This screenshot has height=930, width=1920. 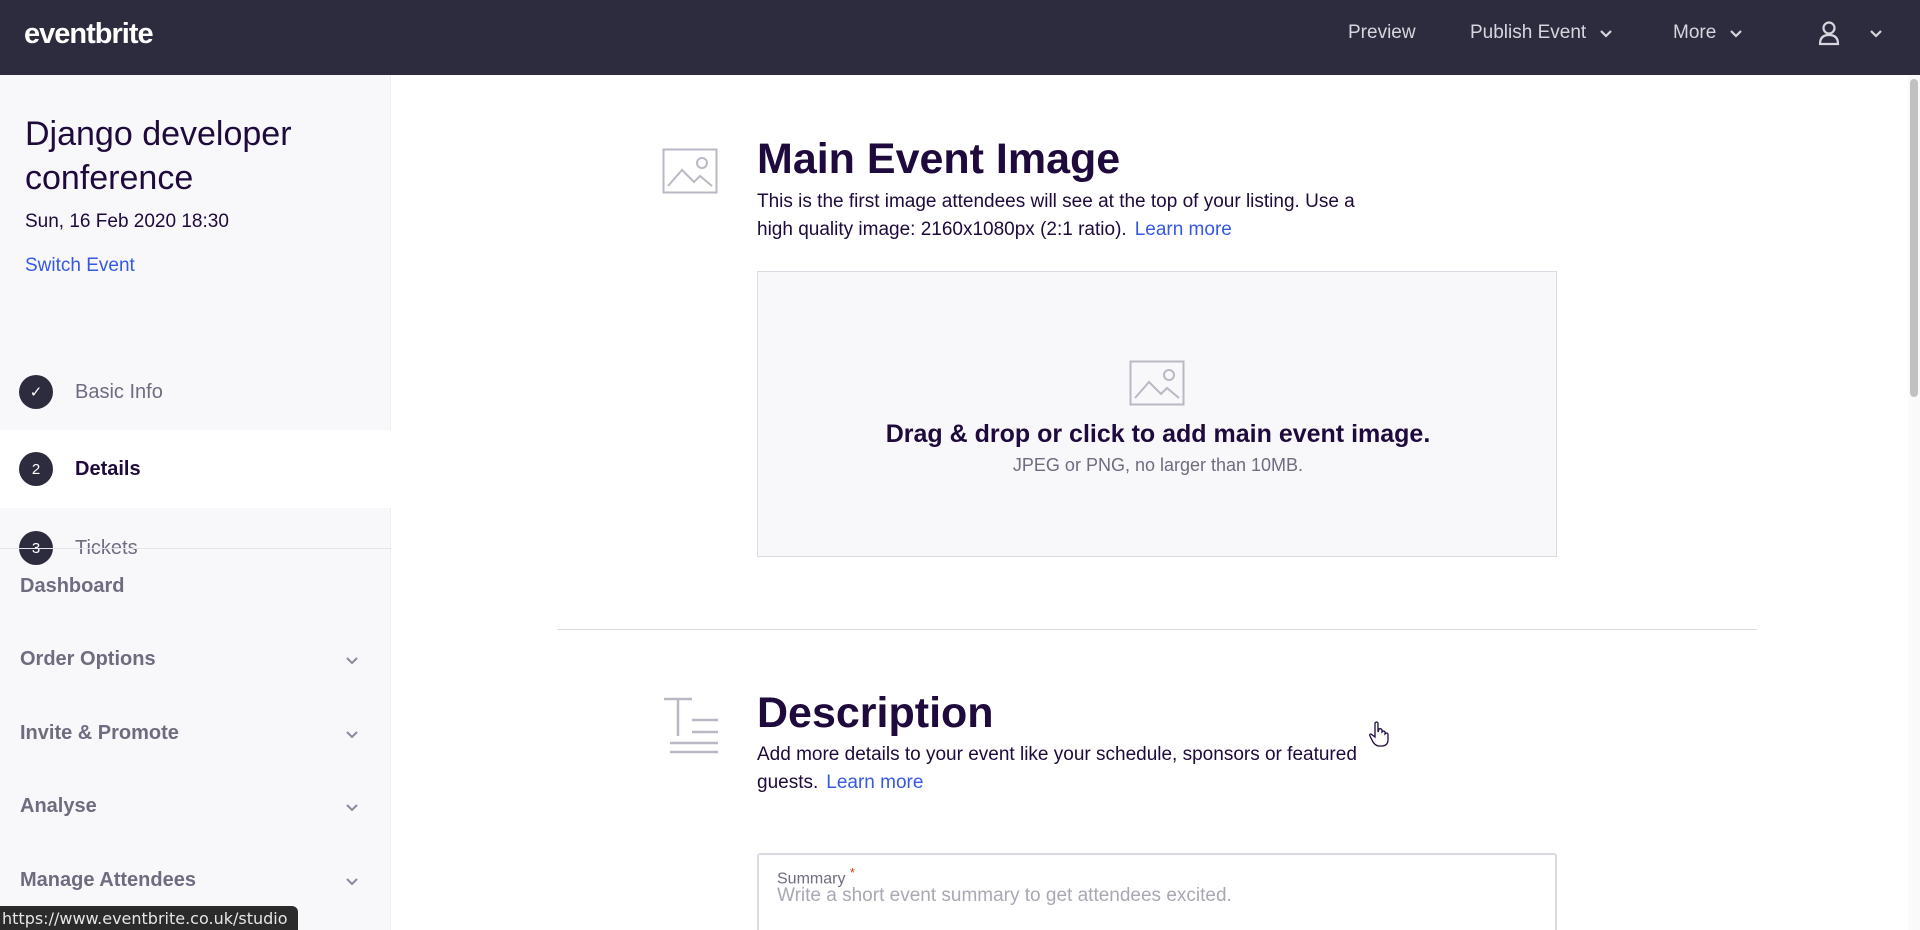 I want to click on scrollbar-thumb, so click(x=1914, y=238).